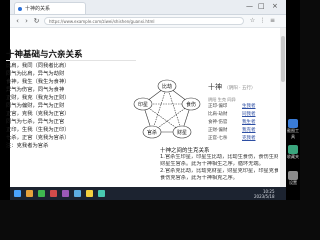 The width and height of the screenshot is (320, 240). I want to click on favorites-button: 收藏夹, so click(293, 154).